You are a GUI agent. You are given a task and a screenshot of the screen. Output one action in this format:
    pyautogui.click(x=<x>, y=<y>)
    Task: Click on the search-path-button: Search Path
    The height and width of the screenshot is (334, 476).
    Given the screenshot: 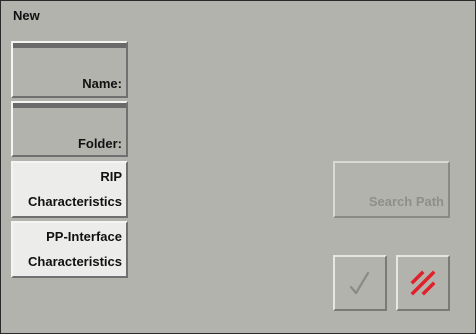 What is the action you would take?
    pyautogui.click(x=391, y=189)
    